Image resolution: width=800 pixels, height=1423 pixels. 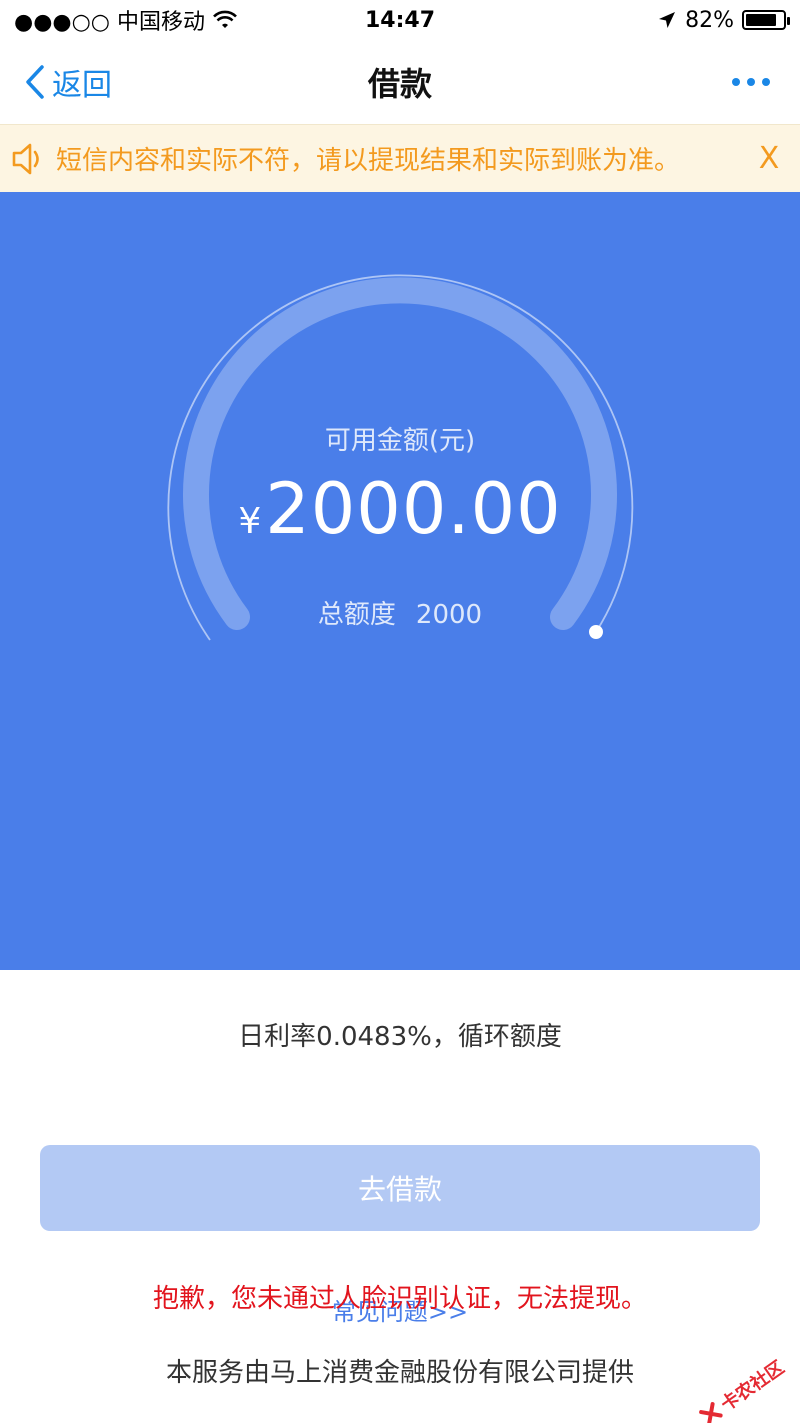 I want to click on more-button, so click(x=751, y=82).